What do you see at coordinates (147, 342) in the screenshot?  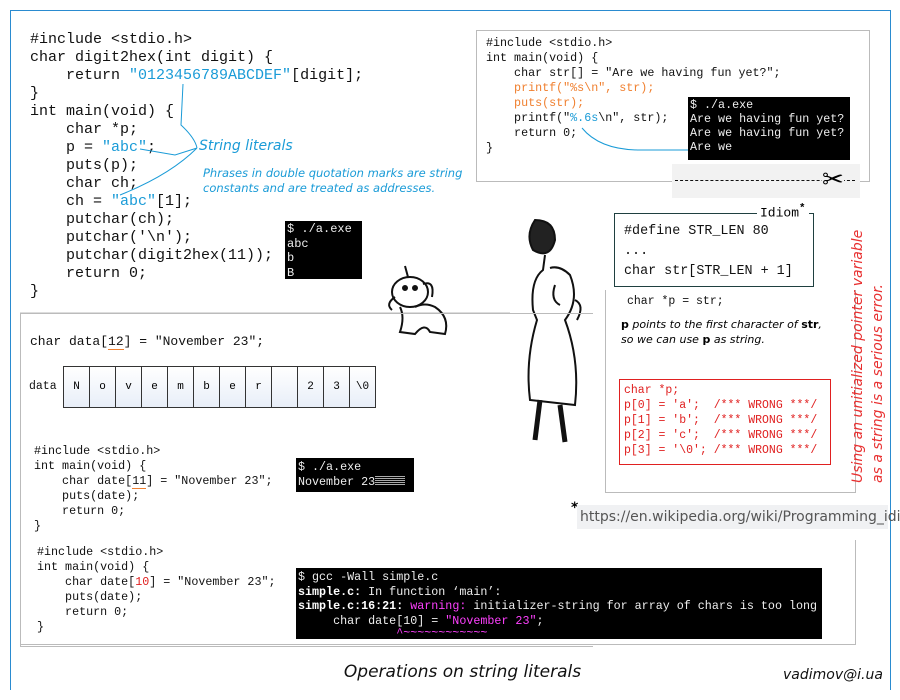 I see `array-declaration: char data[12] = "November 23";` at bounding box center [147, 342].